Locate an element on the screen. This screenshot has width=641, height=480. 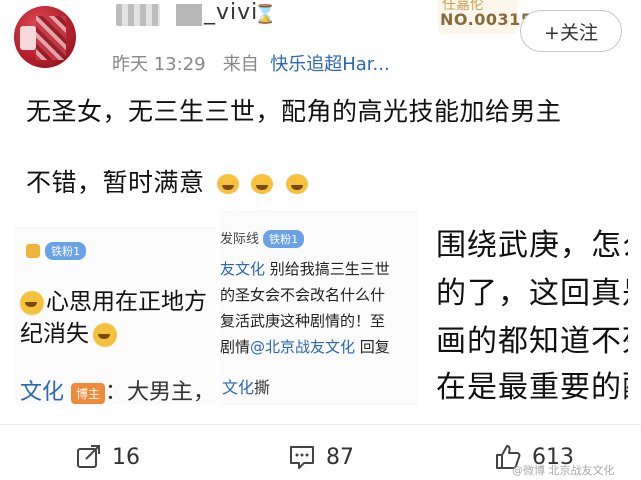
username-blurred-block is located at coordinates (189, 15).